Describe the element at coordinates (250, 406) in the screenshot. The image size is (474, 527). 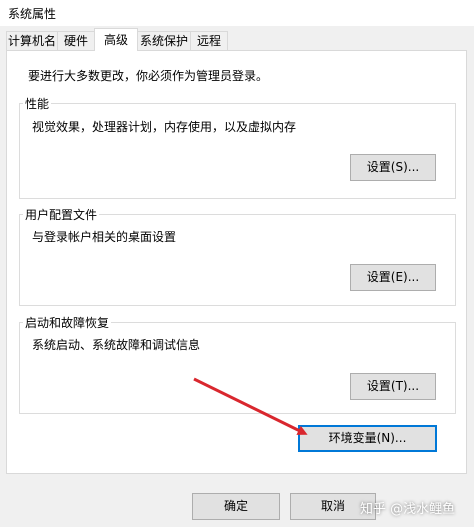
I see `red-arrow-annotation` at that location.